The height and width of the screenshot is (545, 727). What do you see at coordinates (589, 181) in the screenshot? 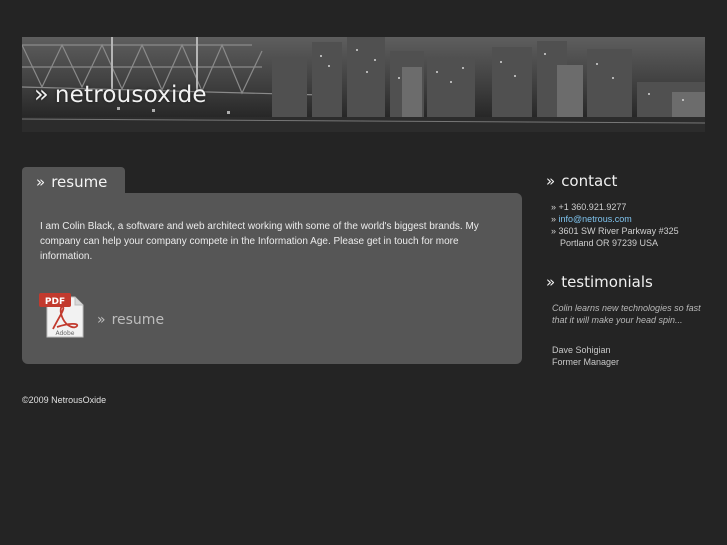
I see `contact-heading-text: contact` at bounding box center [589, 181].